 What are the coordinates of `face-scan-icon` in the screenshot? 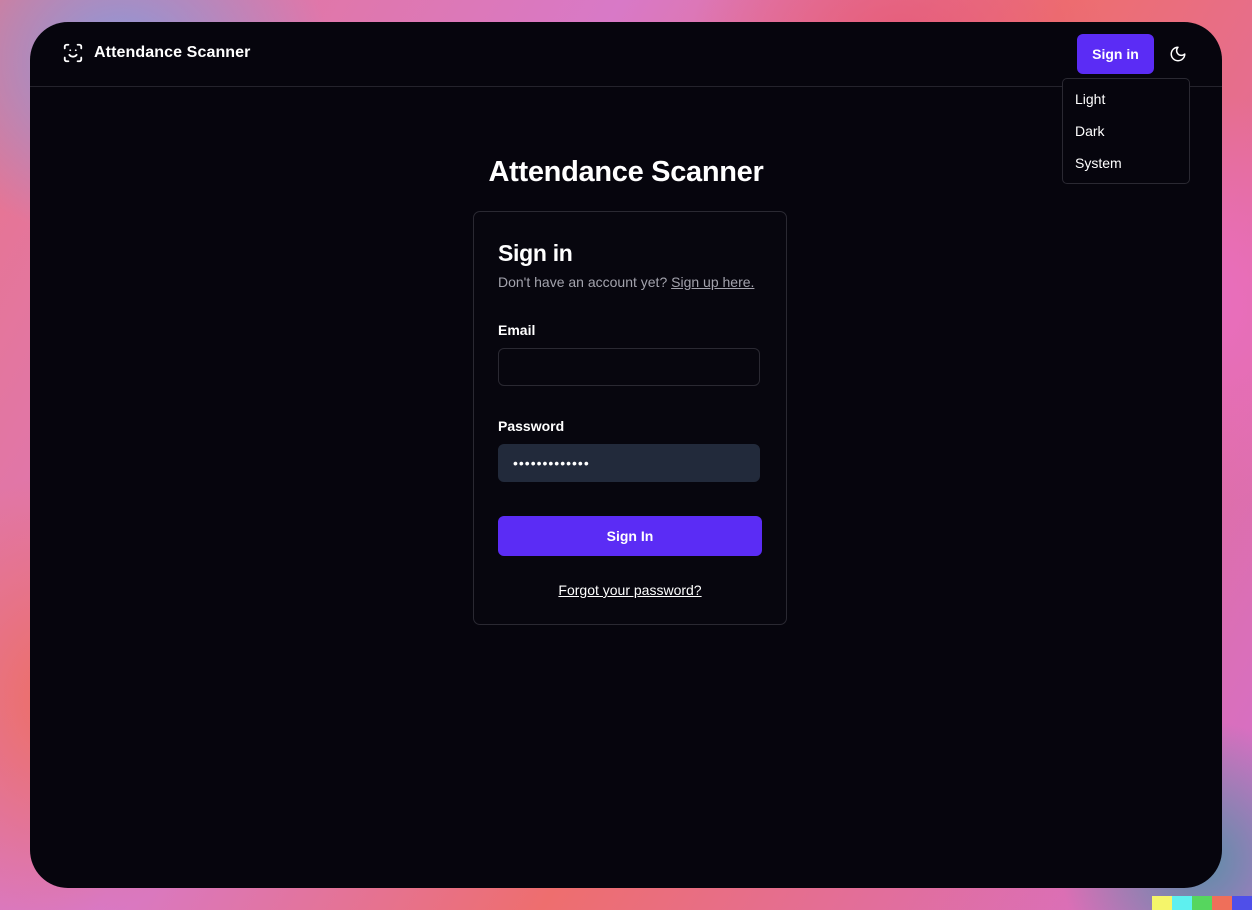 It's located at (73, 53).